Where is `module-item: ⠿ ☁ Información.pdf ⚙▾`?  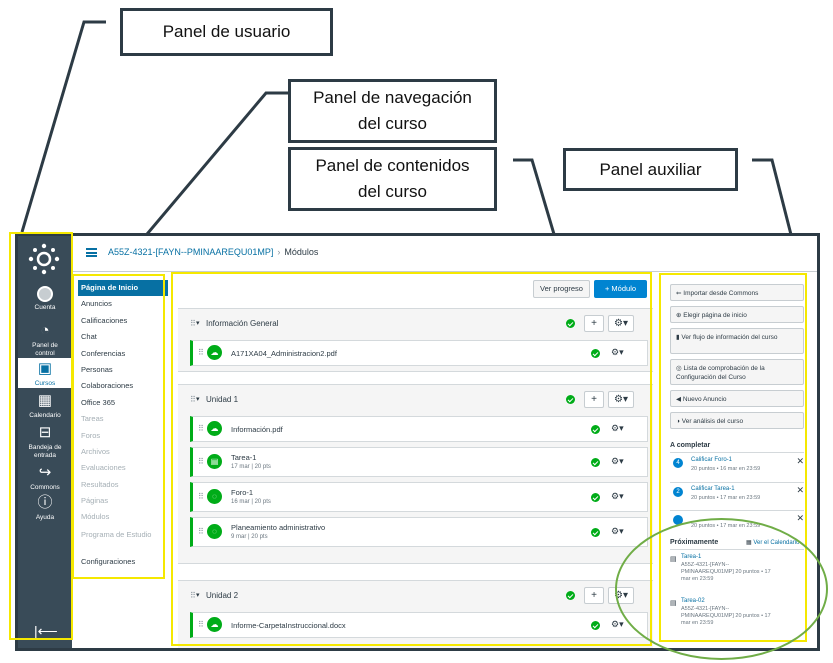 module-item: ⠿ ☁ Información.pdf ⚙▾ is located at coordinates (419, 429).